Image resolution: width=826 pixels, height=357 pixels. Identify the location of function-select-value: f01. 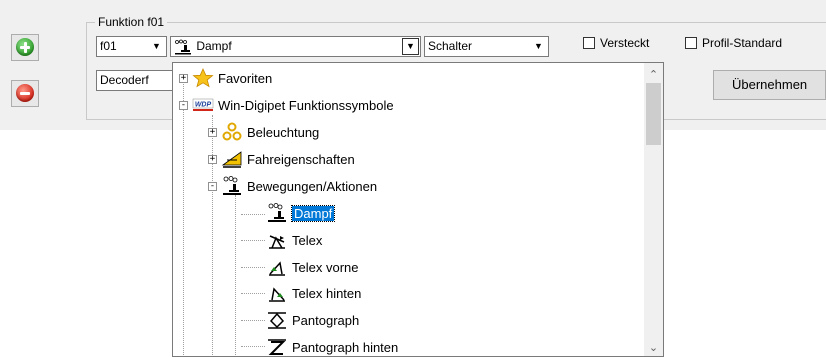
(108, 46).